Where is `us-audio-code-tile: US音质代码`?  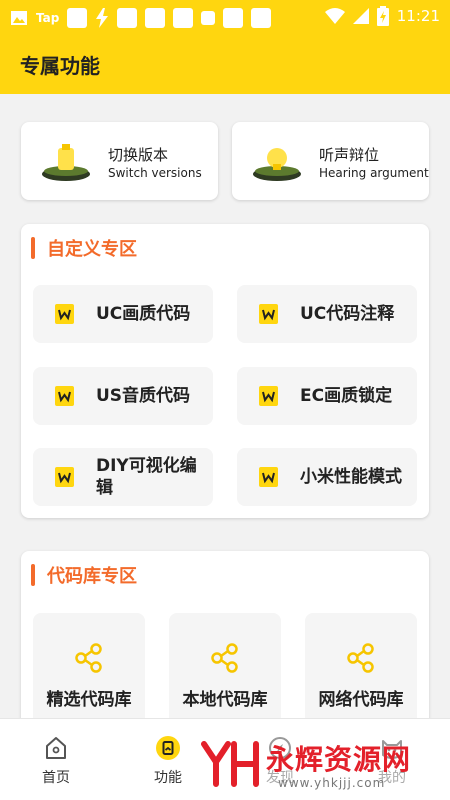 us-audio-code-tile: US音质代码 is located at coordinates (123, 396).